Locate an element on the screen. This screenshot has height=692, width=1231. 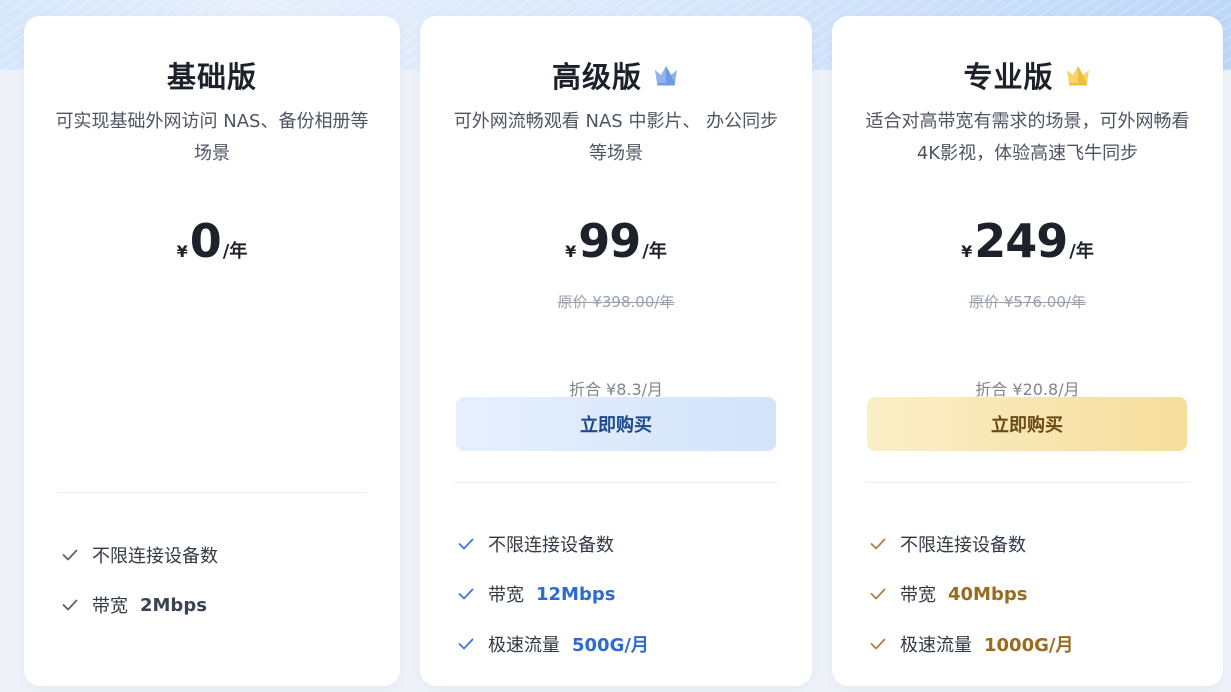
feature-list: 不限连接设备数 带宽 40Mbps 极速流量 1000G/月 is located at coordinates (1036, 594).